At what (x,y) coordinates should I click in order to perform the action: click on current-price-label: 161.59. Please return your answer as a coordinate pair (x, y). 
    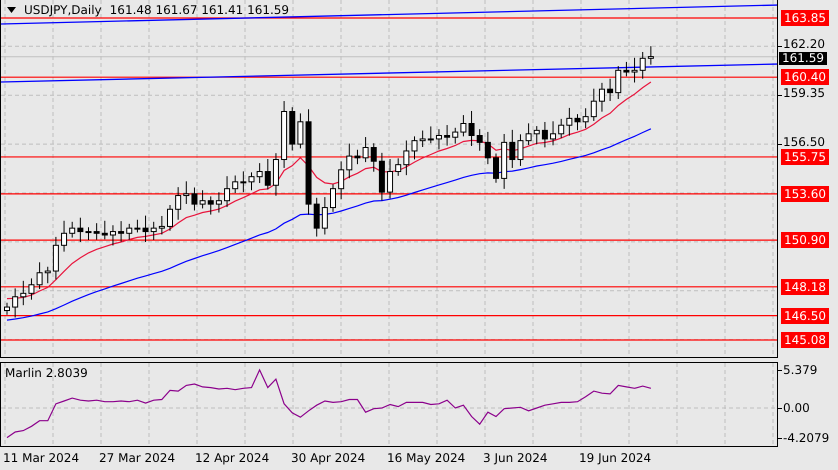
    Looking at the image, I should click on (803, 58).